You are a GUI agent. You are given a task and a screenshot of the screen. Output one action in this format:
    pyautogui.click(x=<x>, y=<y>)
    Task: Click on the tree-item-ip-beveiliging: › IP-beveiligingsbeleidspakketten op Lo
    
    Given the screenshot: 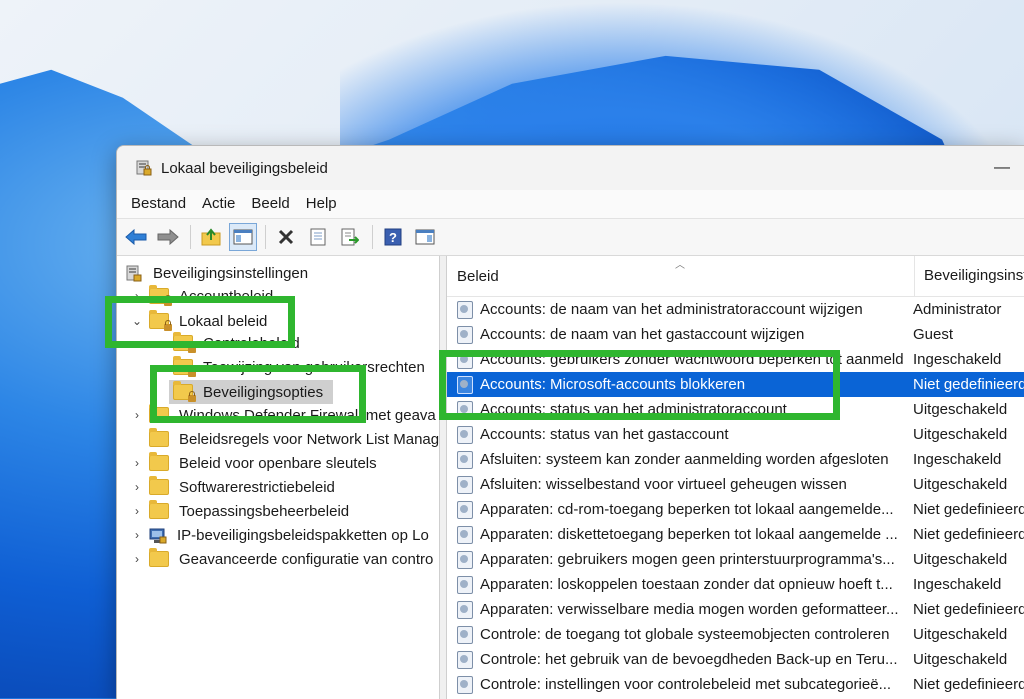 What is the action you would take?
    pyautogui.click(x=279, y=535)
    